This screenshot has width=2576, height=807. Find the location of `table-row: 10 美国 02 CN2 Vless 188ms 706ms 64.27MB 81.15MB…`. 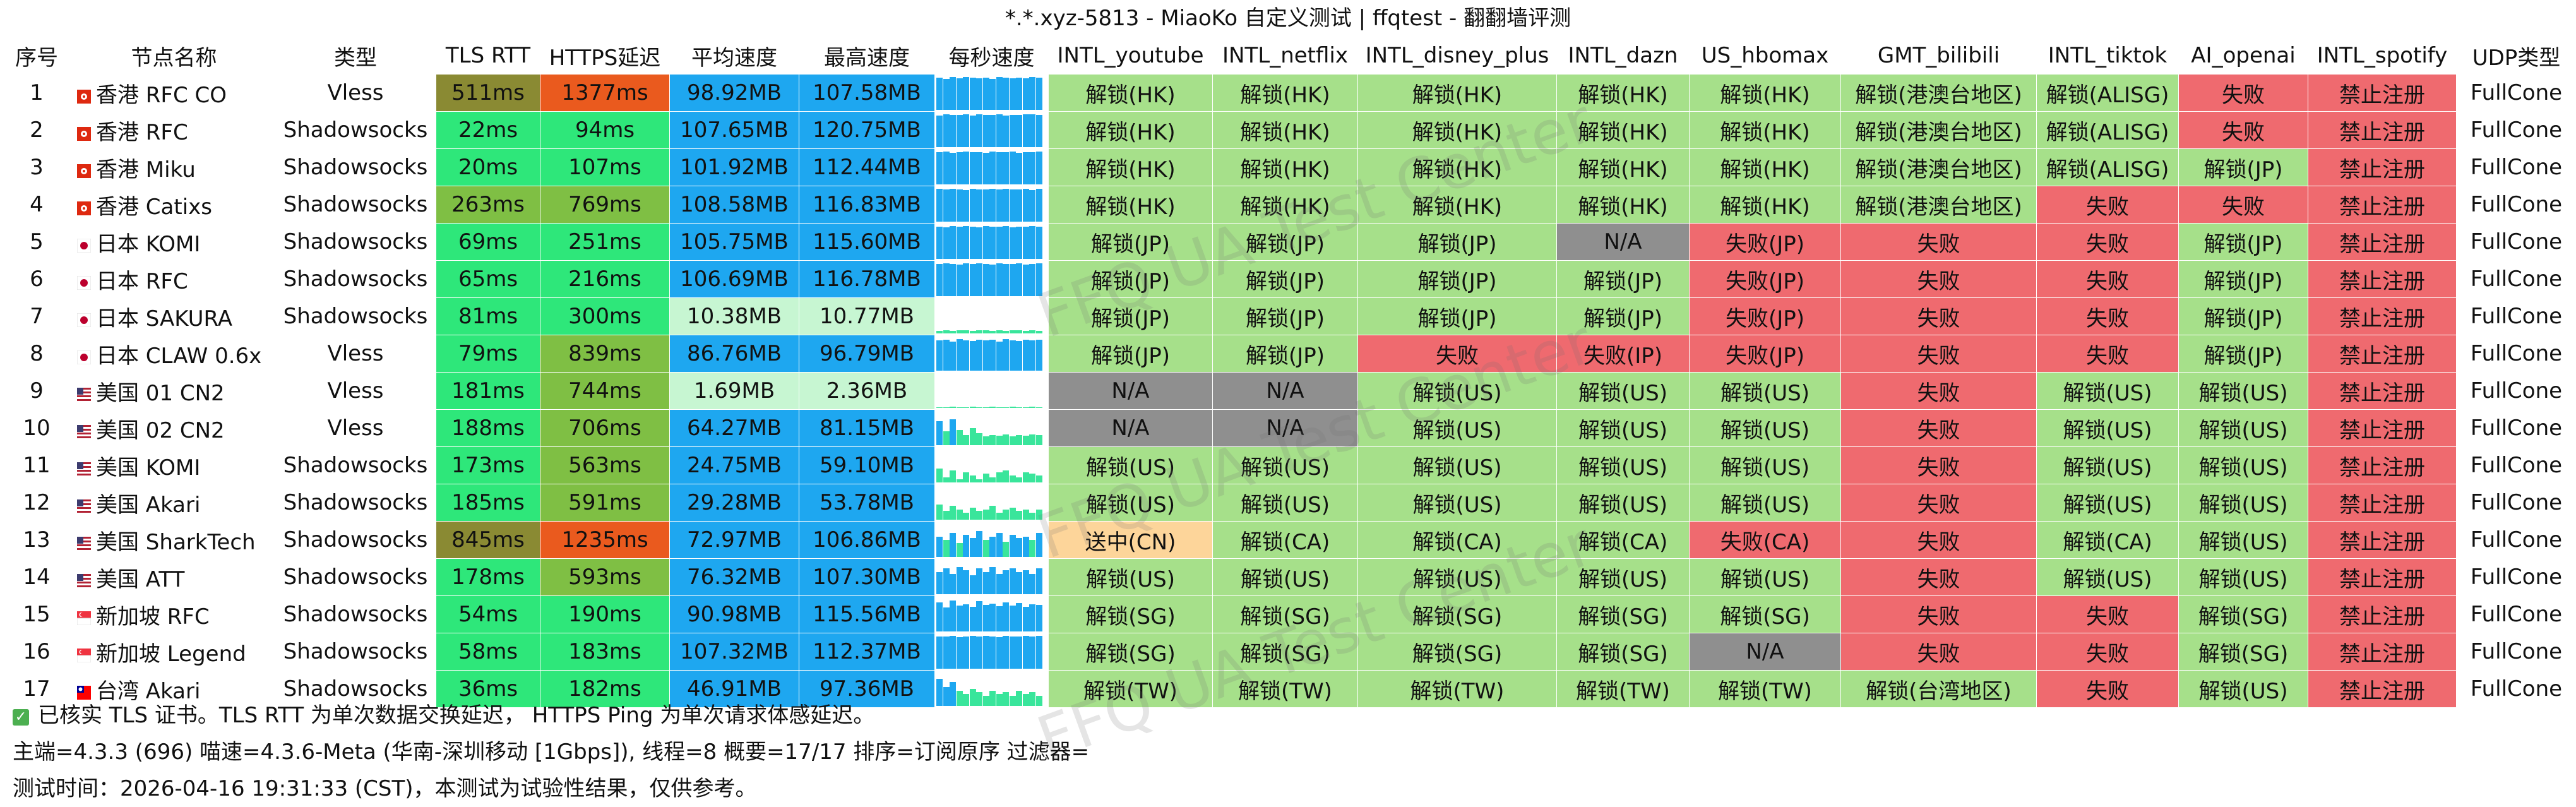

table-row: 10 美国 02 CN2 Vless 188ms 706ms 64.27MB 81.15MB… is located at coordinates (1288, 428).